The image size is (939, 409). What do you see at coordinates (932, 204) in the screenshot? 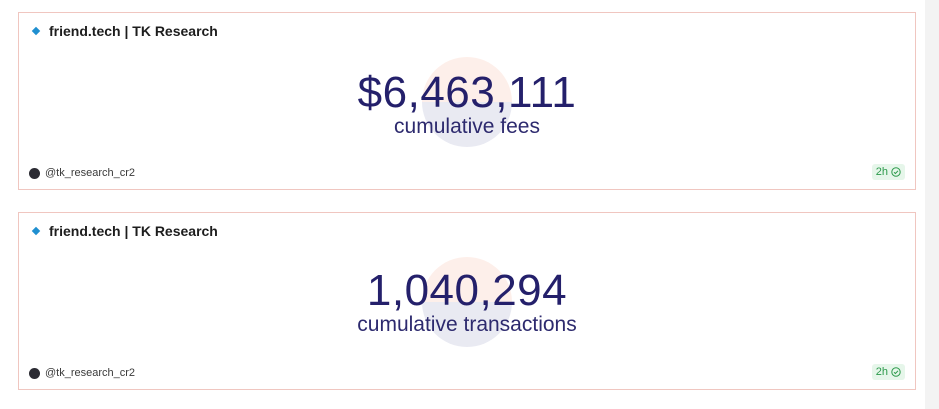
I see `scrollbar-track` at bounding box center [932, 204].